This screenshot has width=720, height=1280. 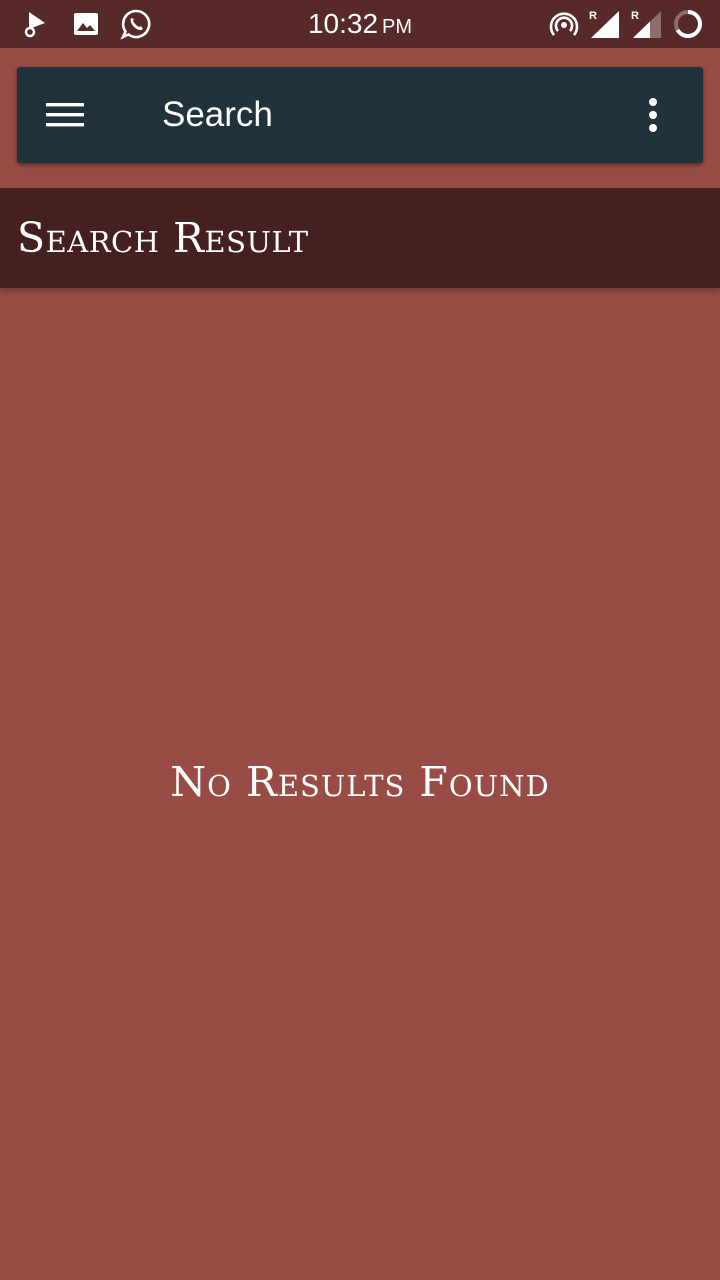 I want to click on overflow-menu-button, so click(x=653, y=115).